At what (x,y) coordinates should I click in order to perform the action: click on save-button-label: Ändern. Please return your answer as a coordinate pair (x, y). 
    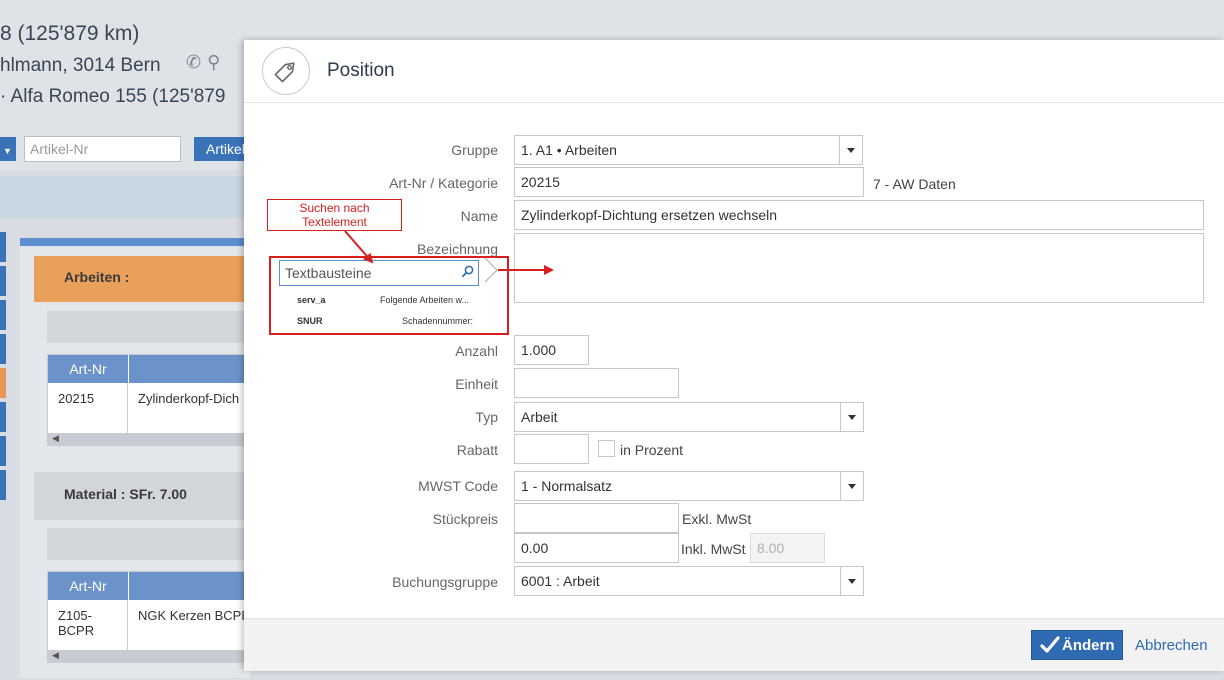
    Looking at the image, I should click on (1088, 645).